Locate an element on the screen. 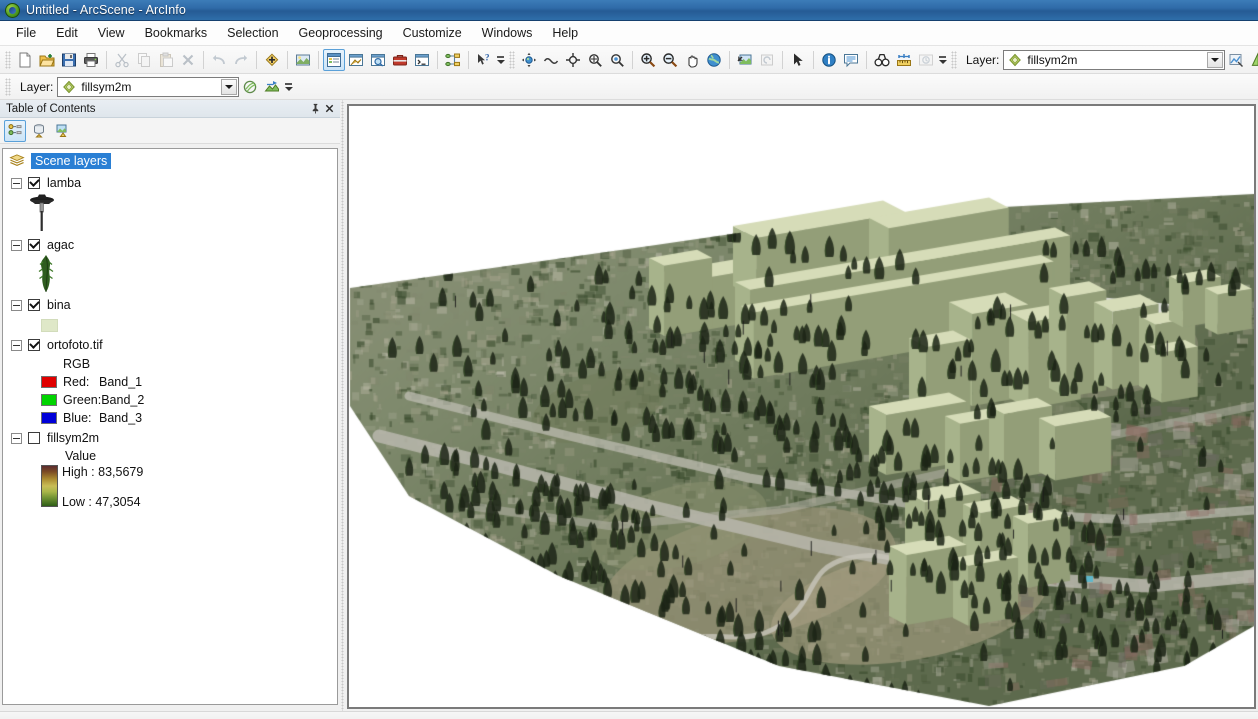 The image size is (1258, 719). toc-symbol-bina is located at coordinates (170, 325).